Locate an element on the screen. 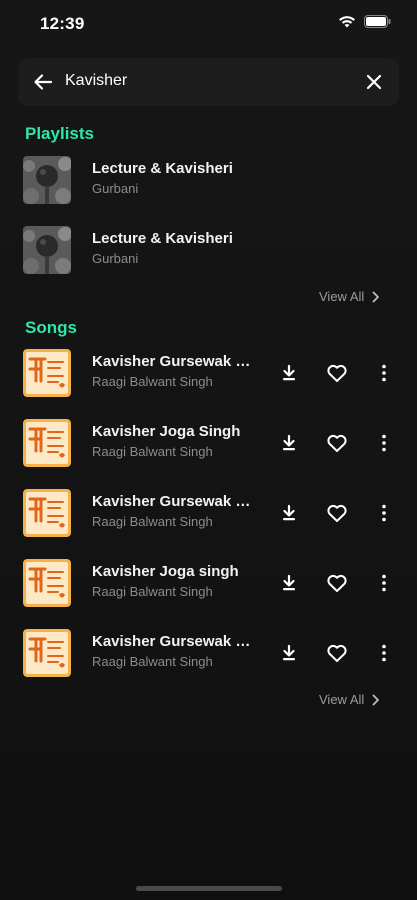 The width and height of the screenshot is (417, 900). home-indicator is located at coordinates (209, 888).